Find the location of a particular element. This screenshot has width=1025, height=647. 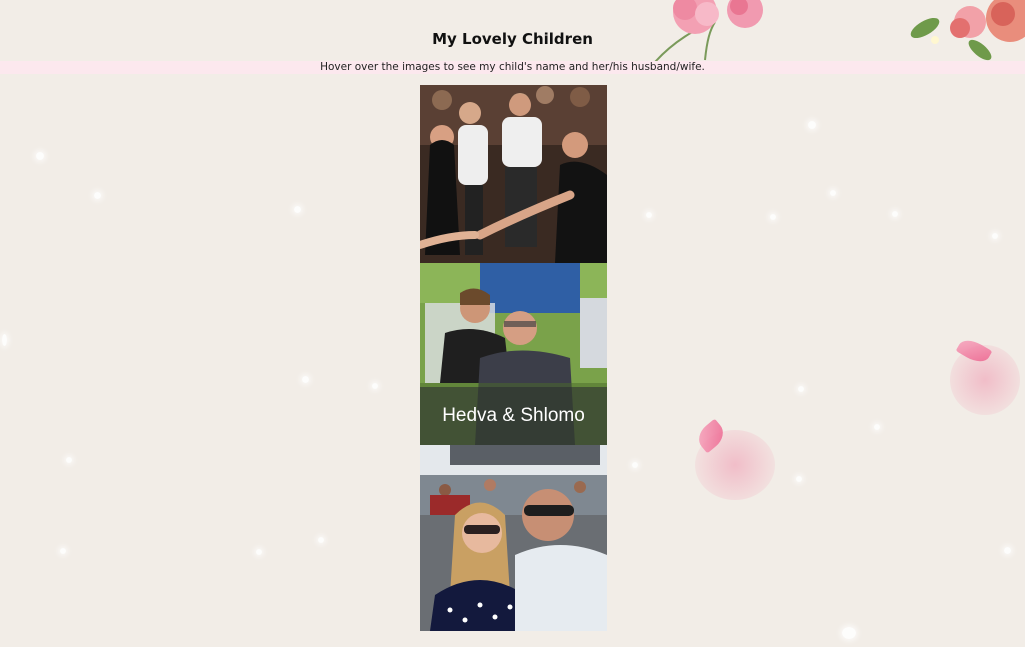

couple-selfie-photo is located at coordinates (513, 538).